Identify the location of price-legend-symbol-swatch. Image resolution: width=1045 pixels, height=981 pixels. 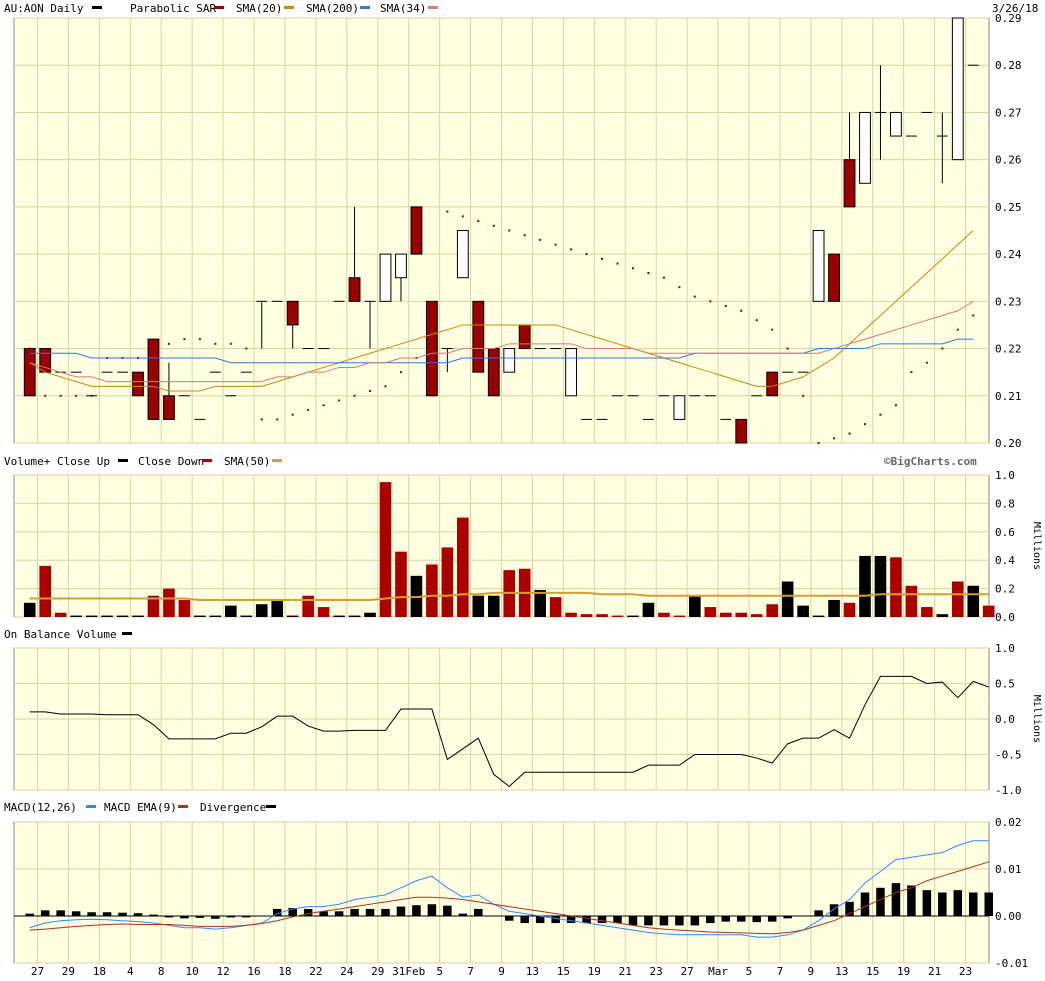
(97, 7).